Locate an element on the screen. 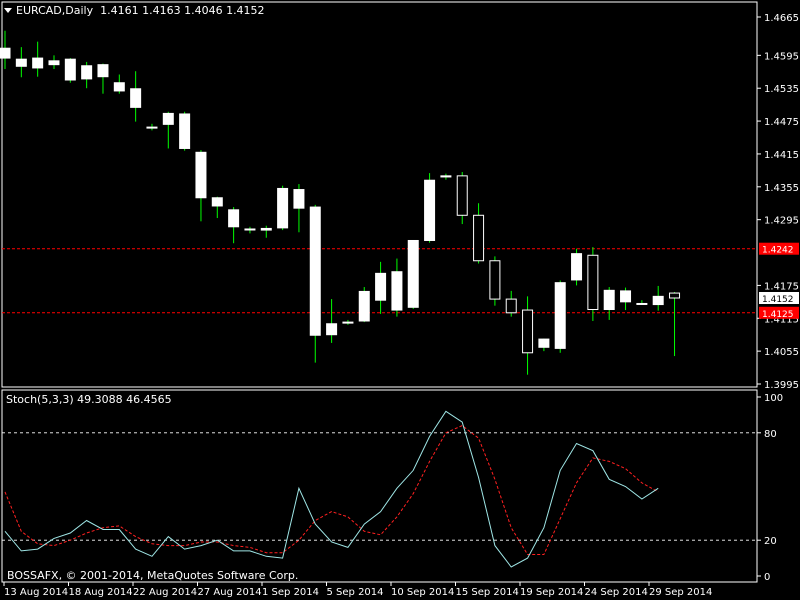  price-axis-label: 1.4295 is located at coordinates (781, 221).